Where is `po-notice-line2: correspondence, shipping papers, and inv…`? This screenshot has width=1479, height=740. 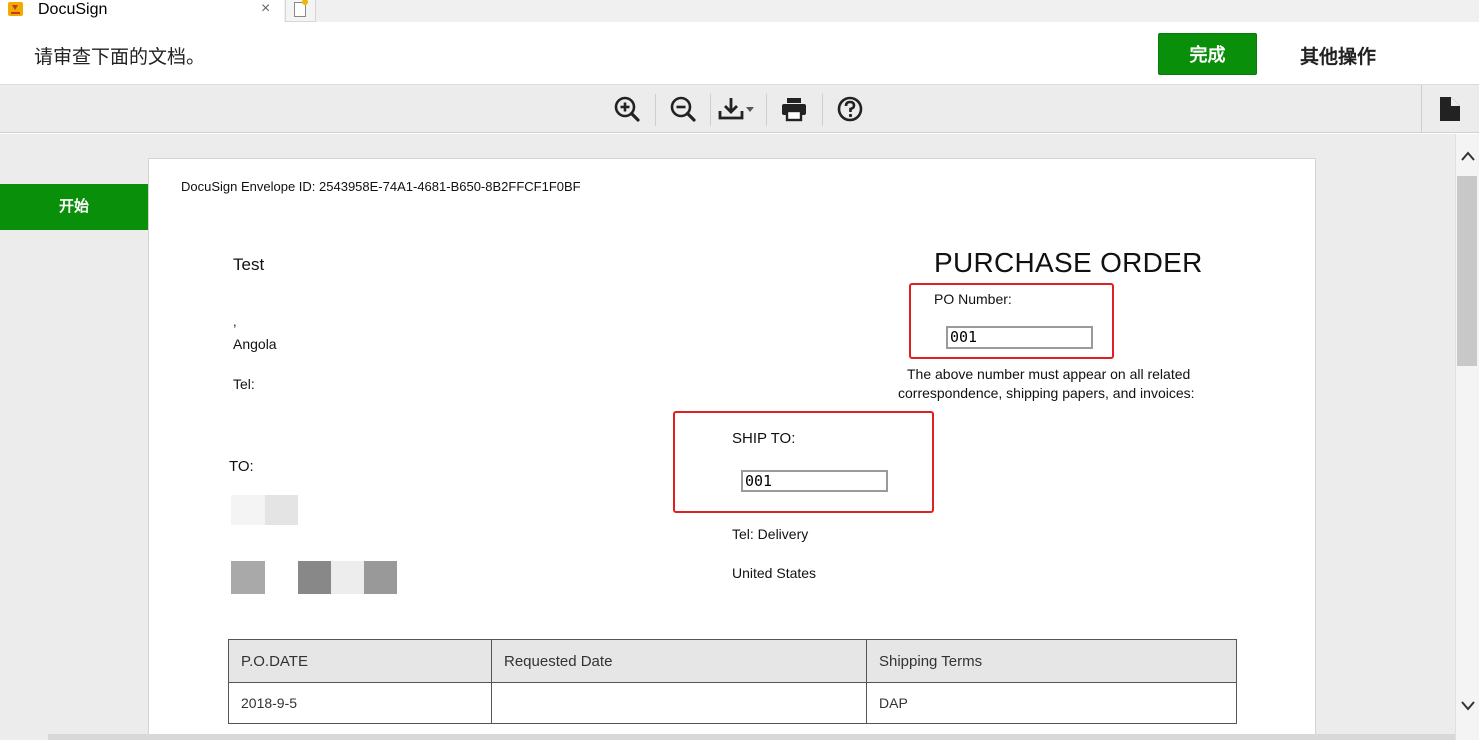 po-notice-line2: correspondence, shipping papers, and inv… is located at coordinates (1046, 393).